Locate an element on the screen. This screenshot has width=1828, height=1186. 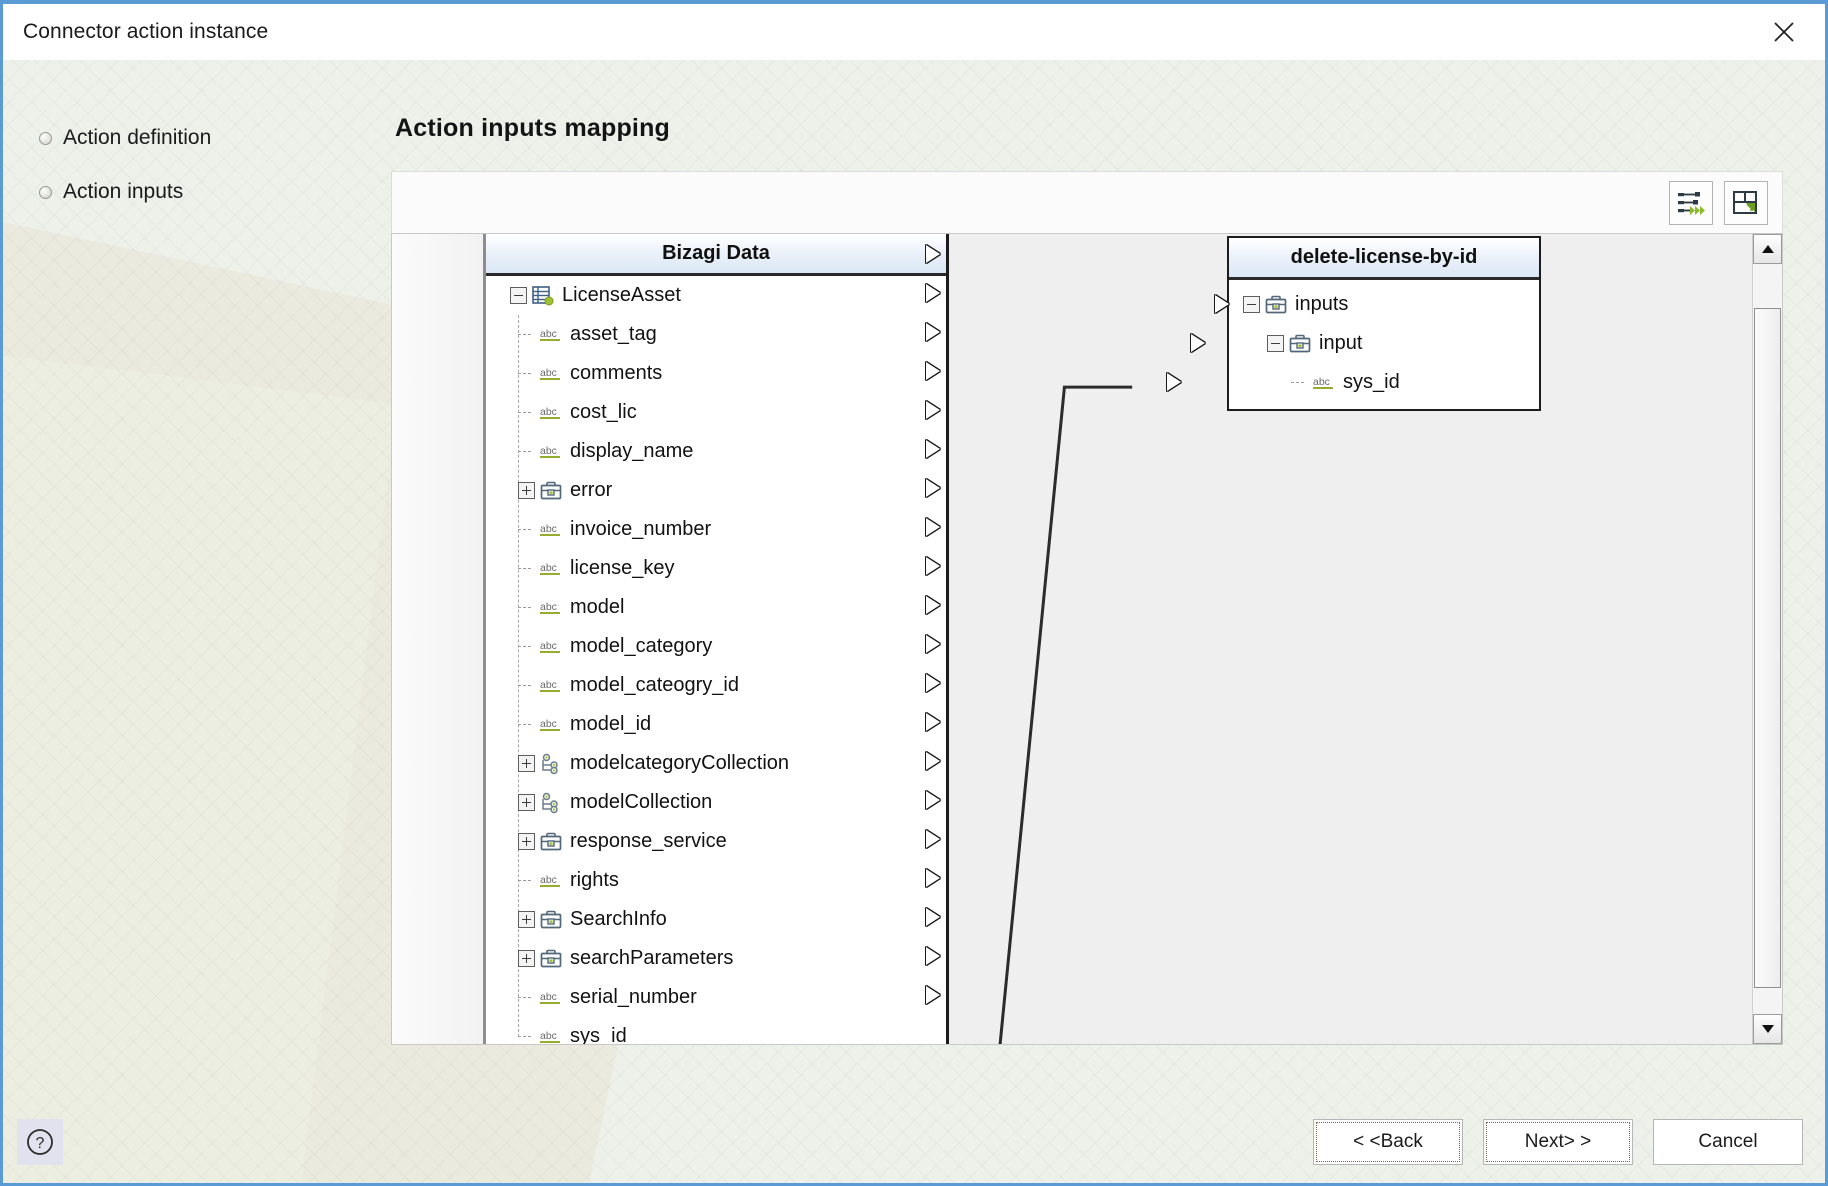
tree-node: abc model_id is located at coordinates (716, 724).